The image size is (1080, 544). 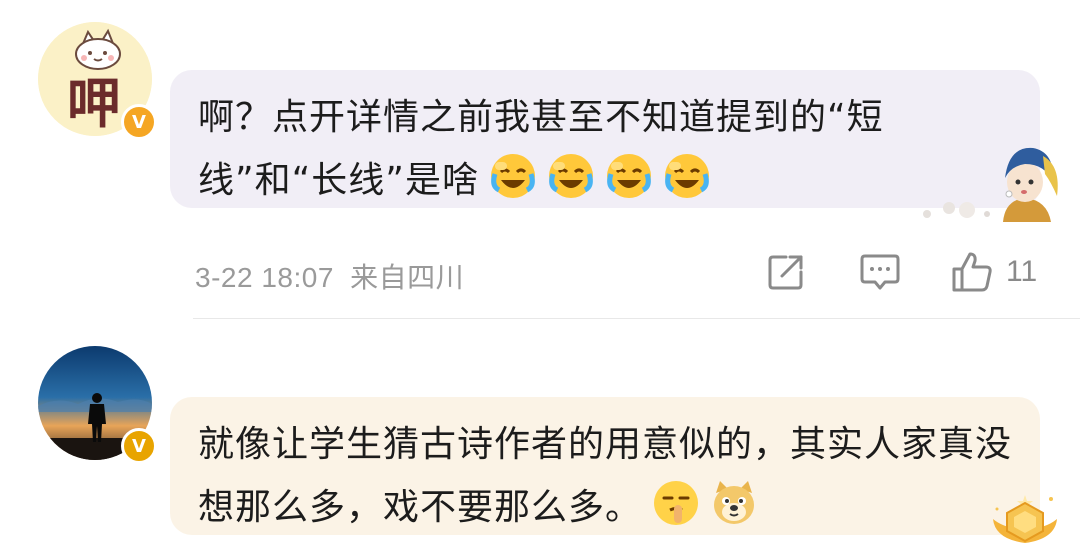 I want to click on doge-icon, so click(x=734, y=502).